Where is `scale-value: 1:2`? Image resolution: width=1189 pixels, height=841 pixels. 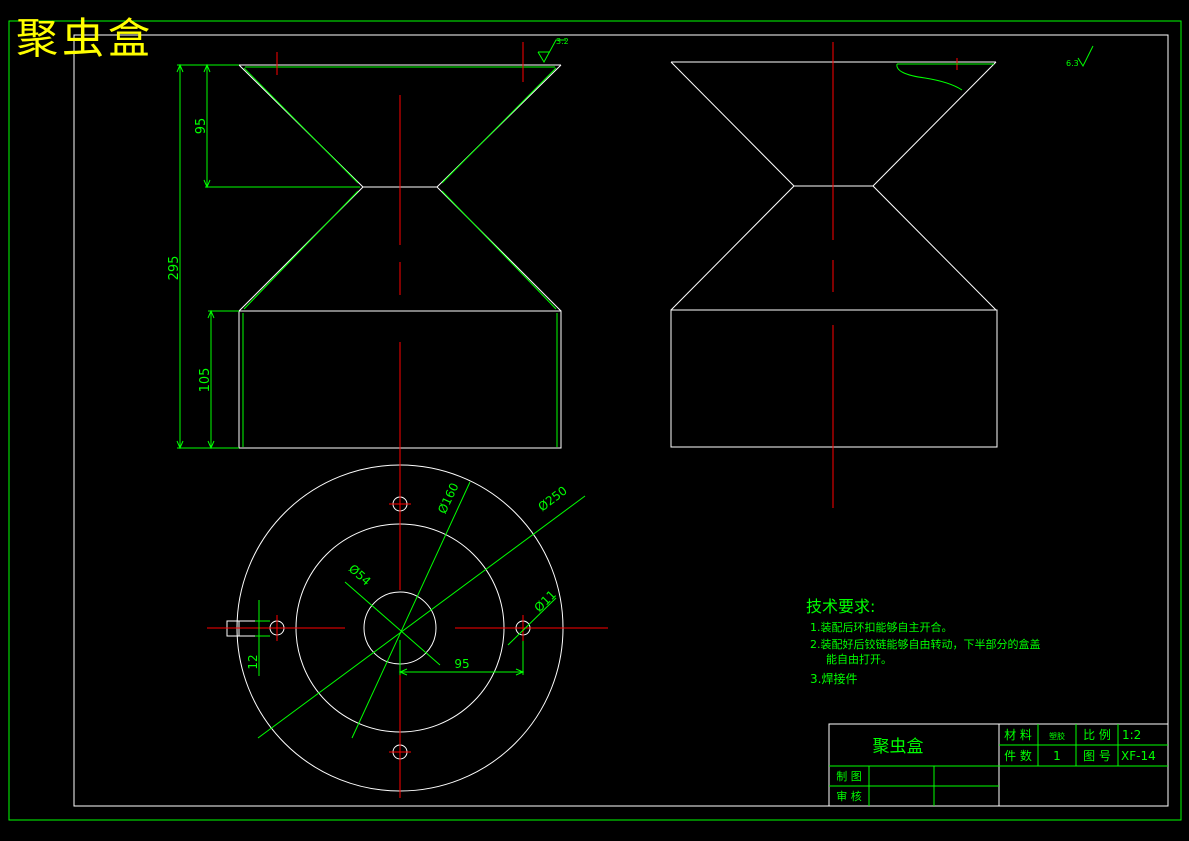 scale-value: 1:2 is located at coordinates (1131, 735).